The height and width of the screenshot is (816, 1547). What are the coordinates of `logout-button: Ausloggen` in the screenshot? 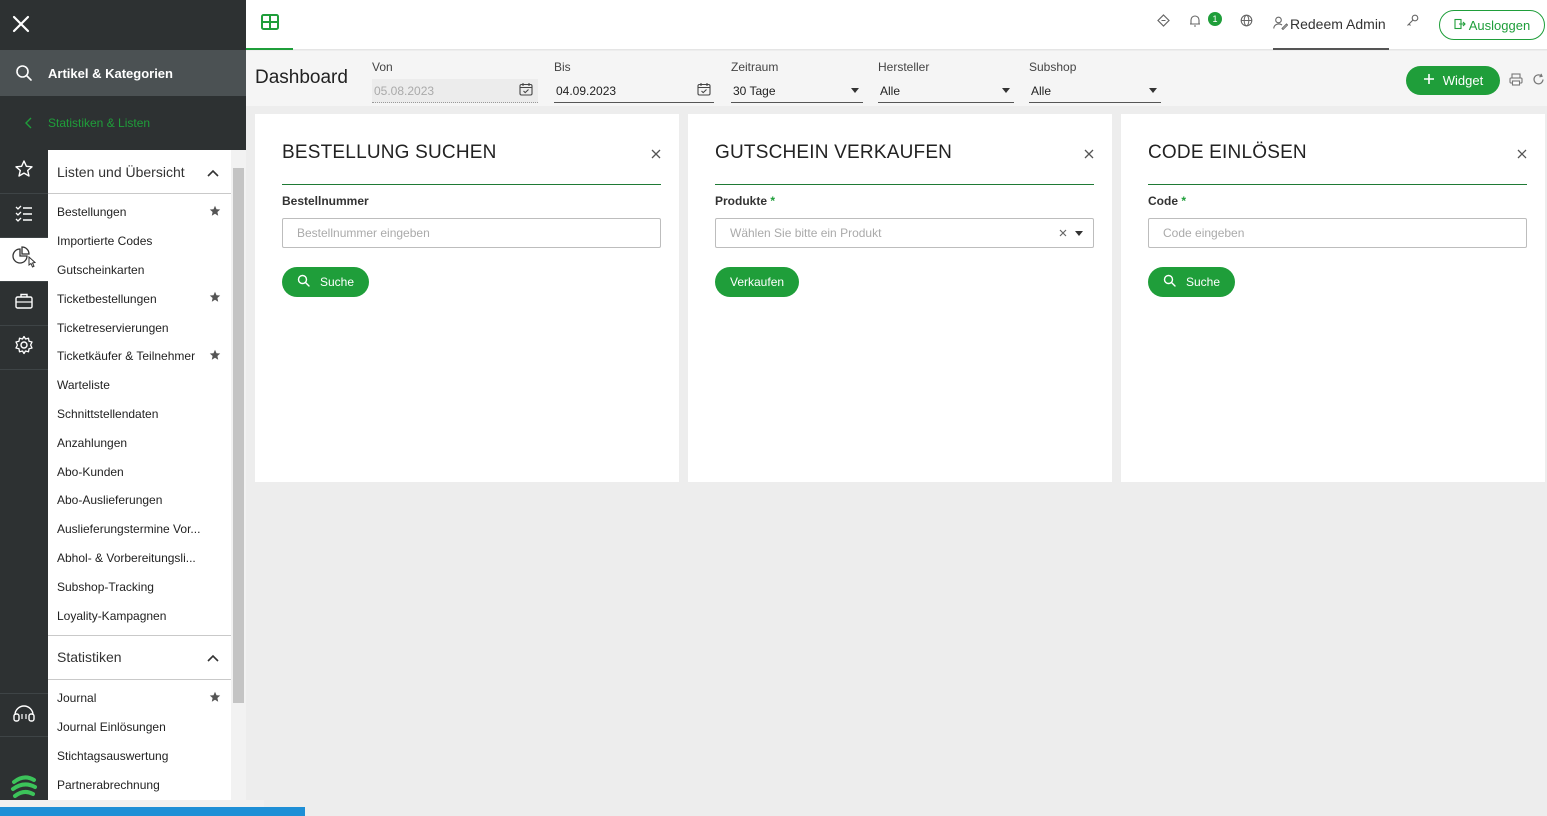 It's located at (1492, 25).